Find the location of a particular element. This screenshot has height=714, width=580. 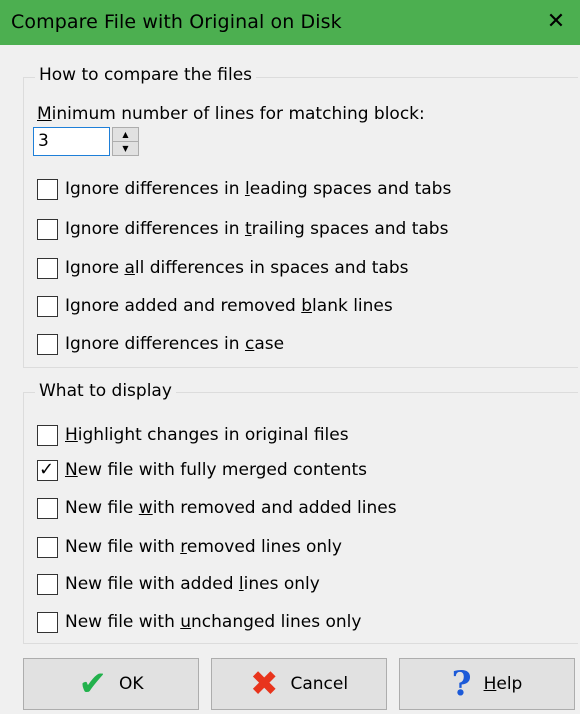

min-lines-spinner: ▲ ▼ is located at coordinates (125, 141).